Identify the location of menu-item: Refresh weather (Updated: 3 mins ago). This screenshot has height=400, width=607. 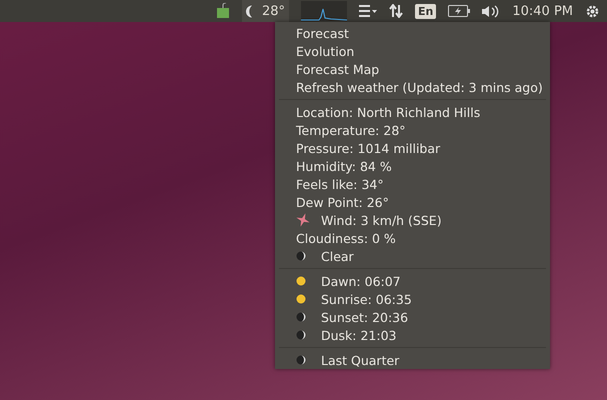
(412, 87).